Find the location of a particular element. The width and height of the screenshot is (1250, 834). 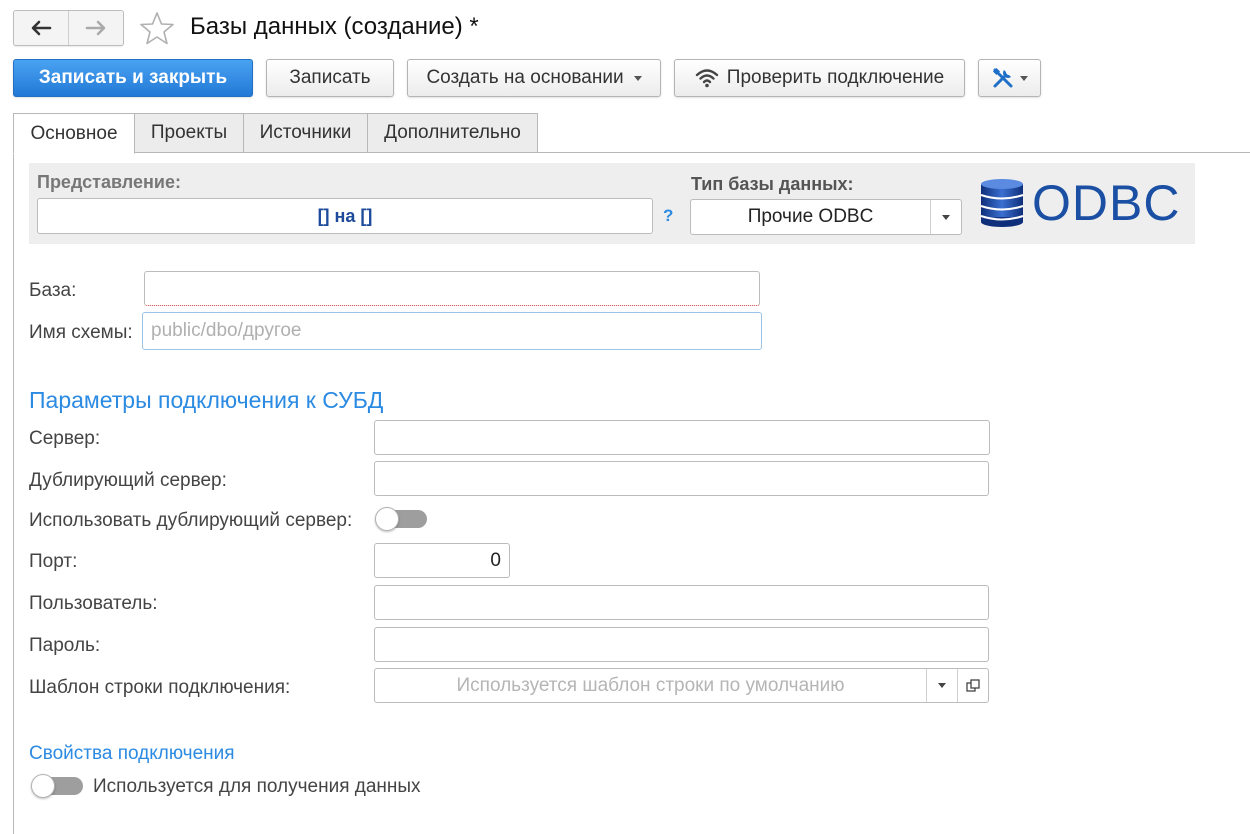

check-connection-button: Проверить подключение is located at coordinates (819, 78).